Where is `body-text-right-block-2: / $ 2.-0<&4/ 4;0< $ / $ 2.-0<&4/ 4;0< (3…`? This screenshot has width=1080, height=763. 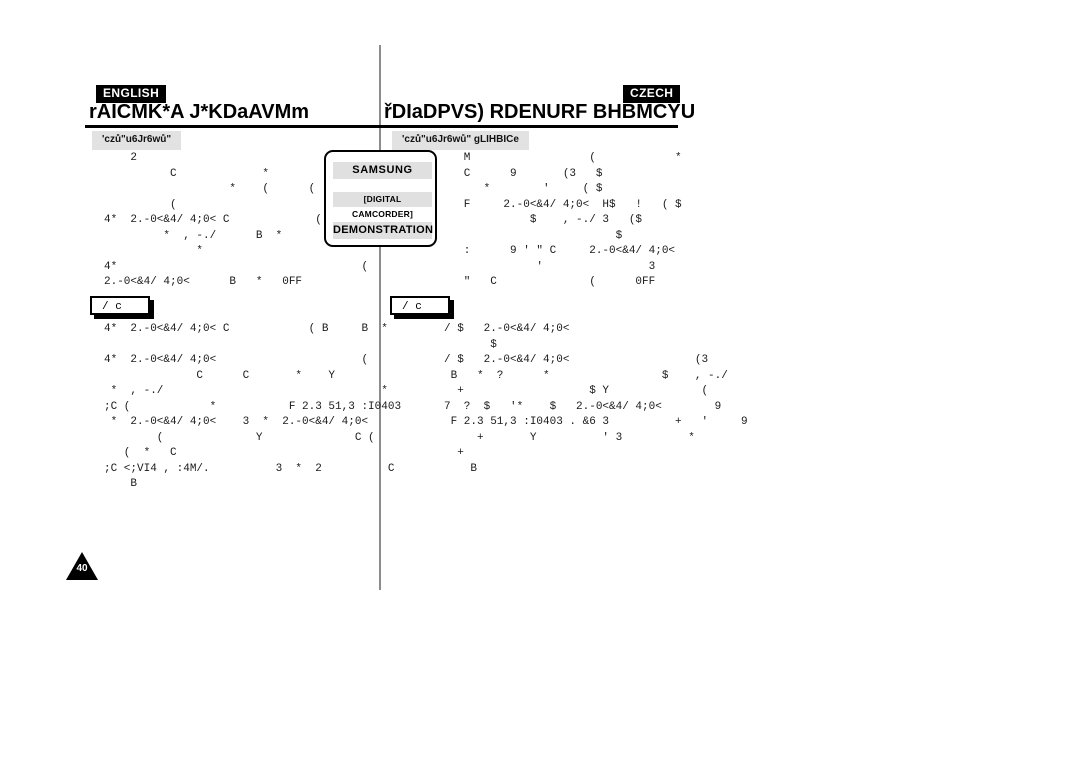
body-text-right-block-2: / $ 2.-0<&4/ 4;0< $ / $ 2.-0<&4/ 4;0< (3… is located at coordinates (596, 399).